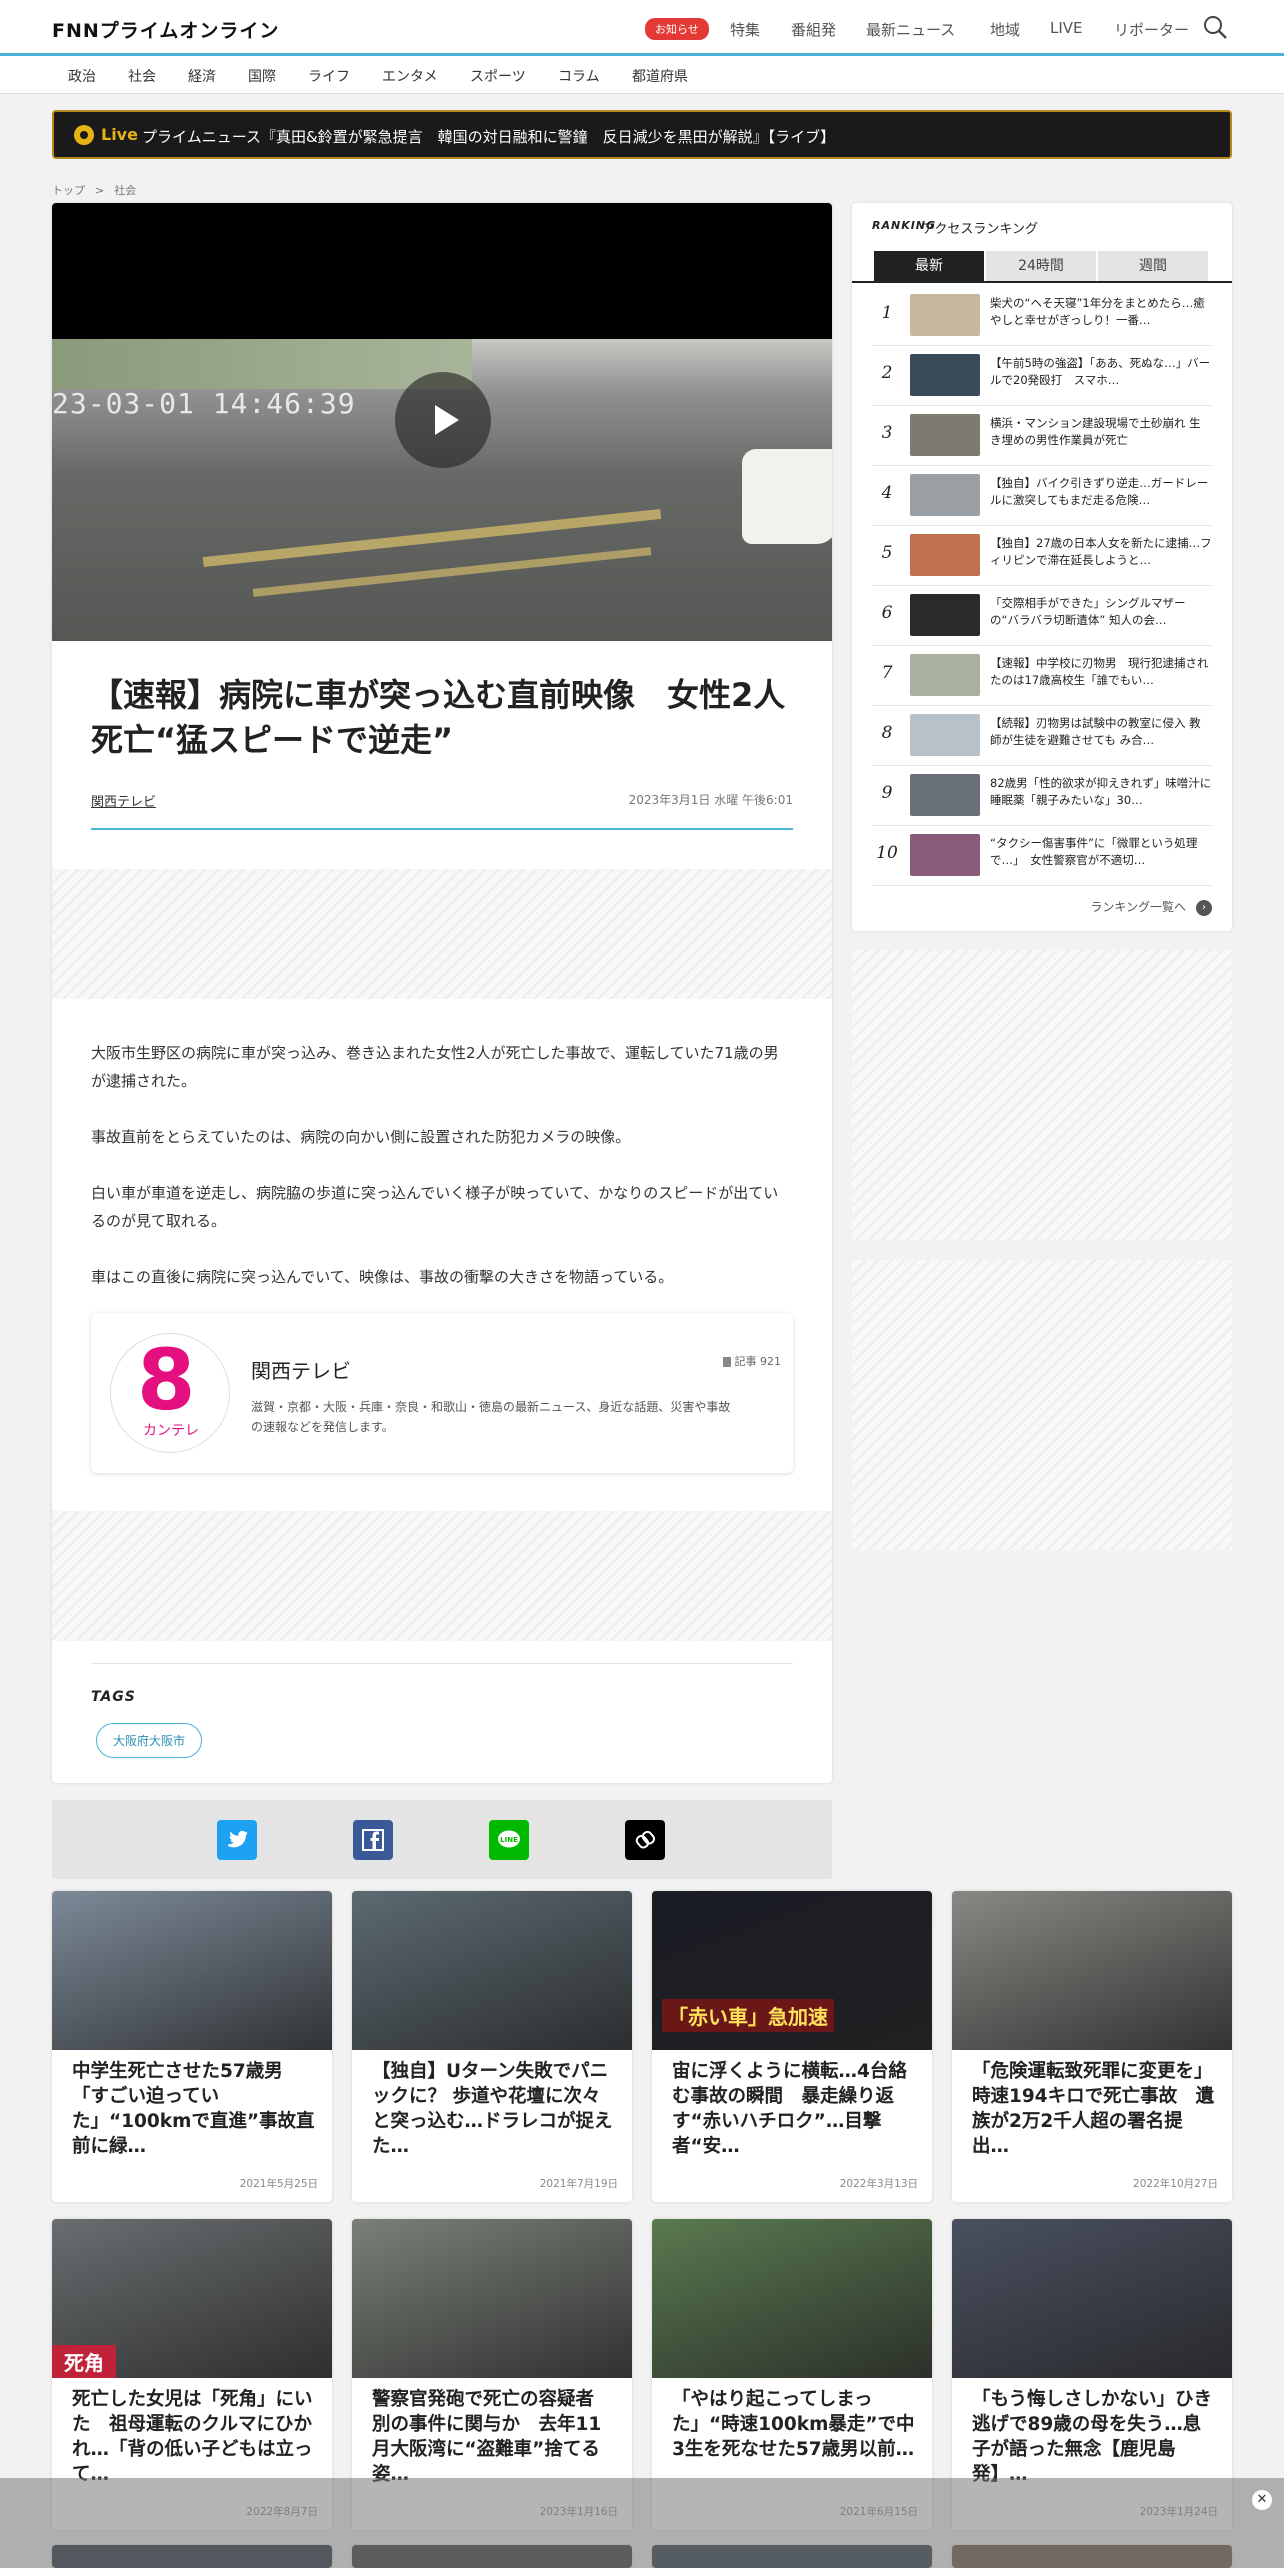 The width and height of the screenshot is (1284, 2568). Describe the element at coordinates (84, 135) in the screenshot. I see `live-icon` at that location.